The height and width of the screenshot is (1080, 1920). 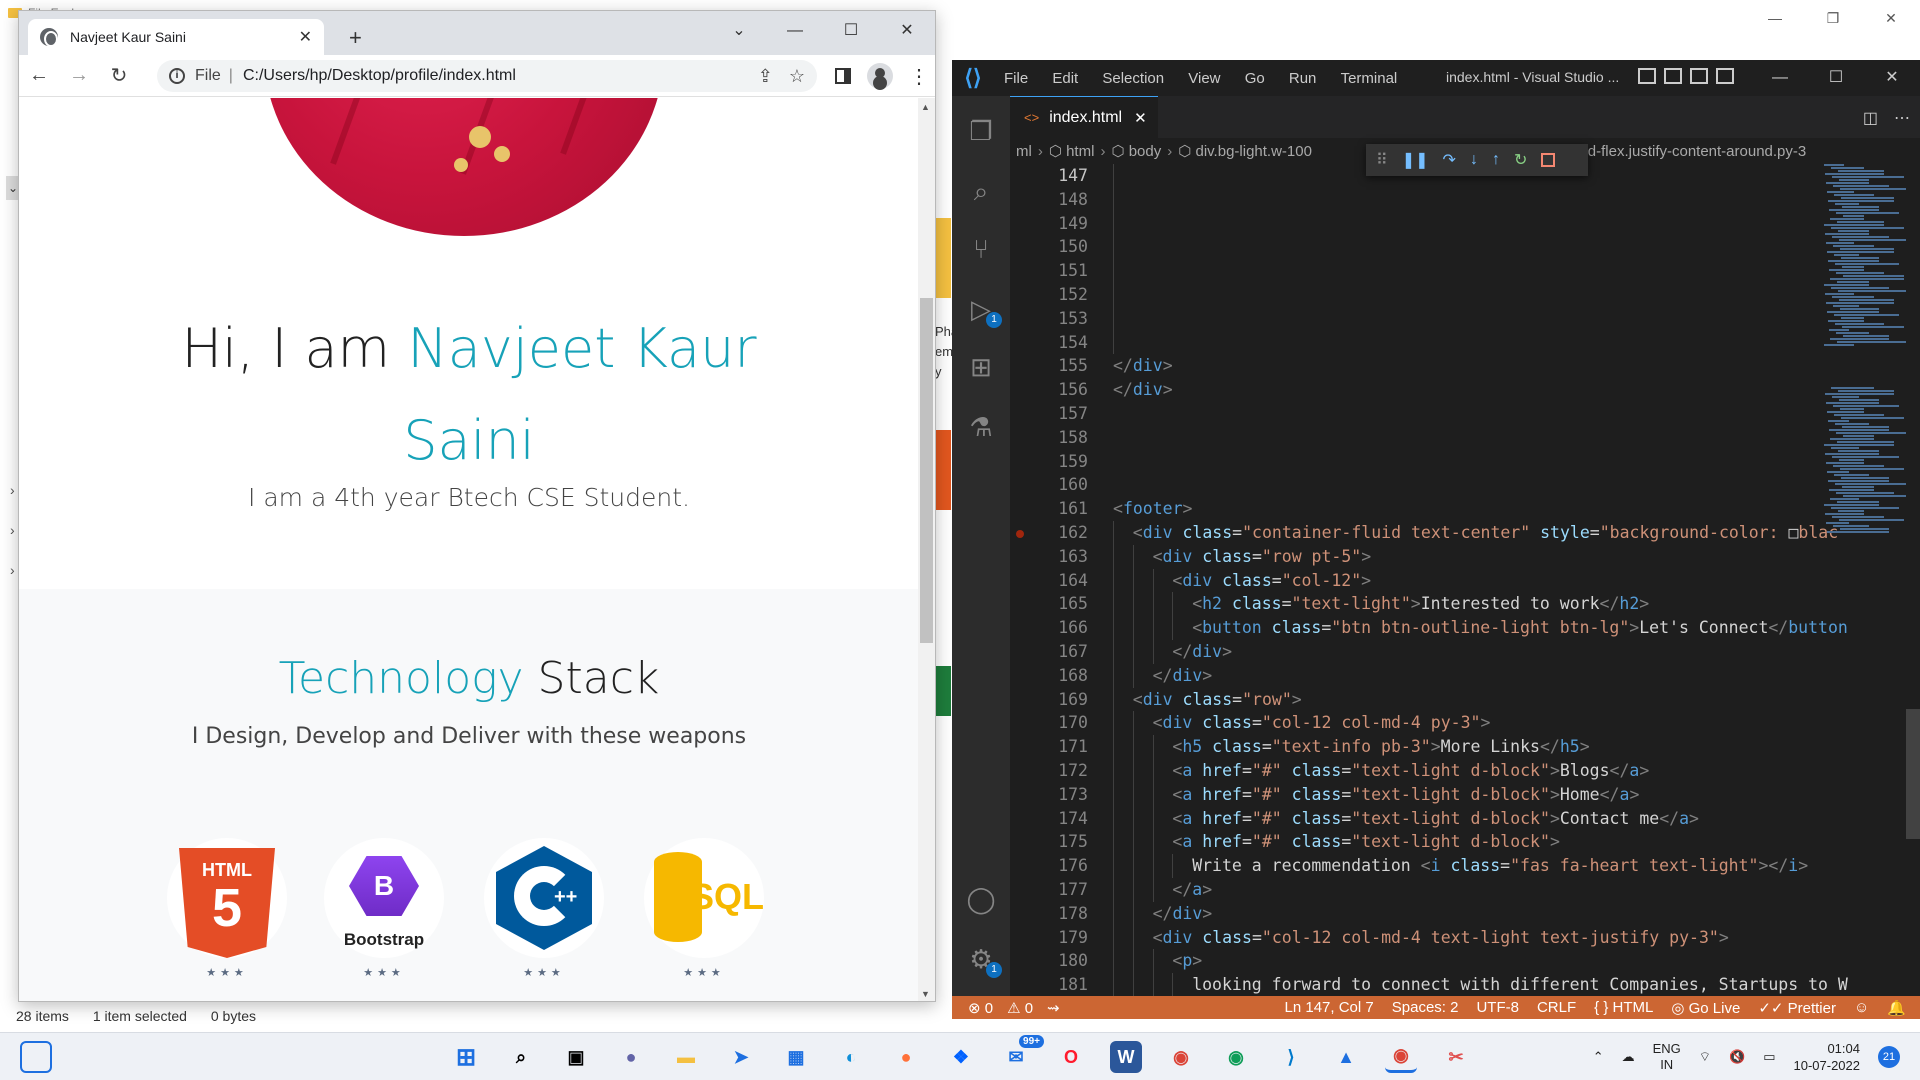 What do you see at coordinates (1889, 1057) in the screenshot?
I see `notification-count: 21` at bounding box center [1889, 1057].